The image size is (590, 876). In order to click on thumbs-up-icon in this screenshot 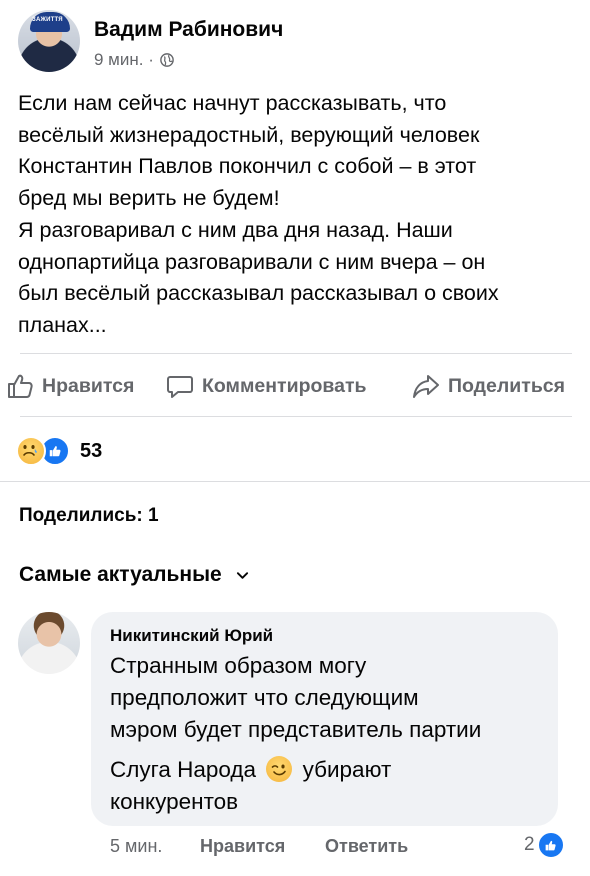, I will do `click(20, 386)`.